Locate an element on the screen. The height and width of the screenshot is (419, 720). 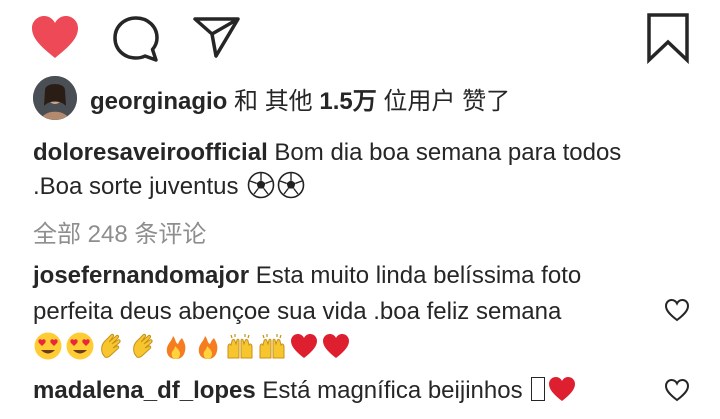
likes-count: 1.5万 is located at coordinates (347, 101).